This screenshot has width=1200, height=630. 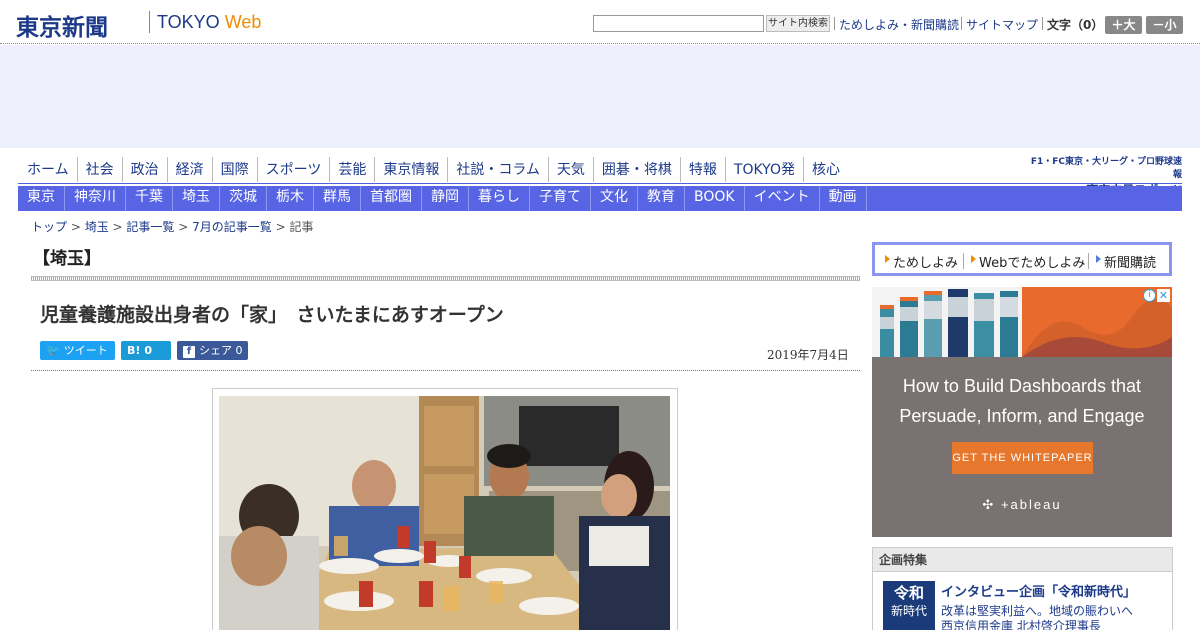 What do you see at coordinates (899, 24) in the screenshot?
I see `link-trial-subscribe: ためしよみ・新聞購読` at bounding box center [899, 24].